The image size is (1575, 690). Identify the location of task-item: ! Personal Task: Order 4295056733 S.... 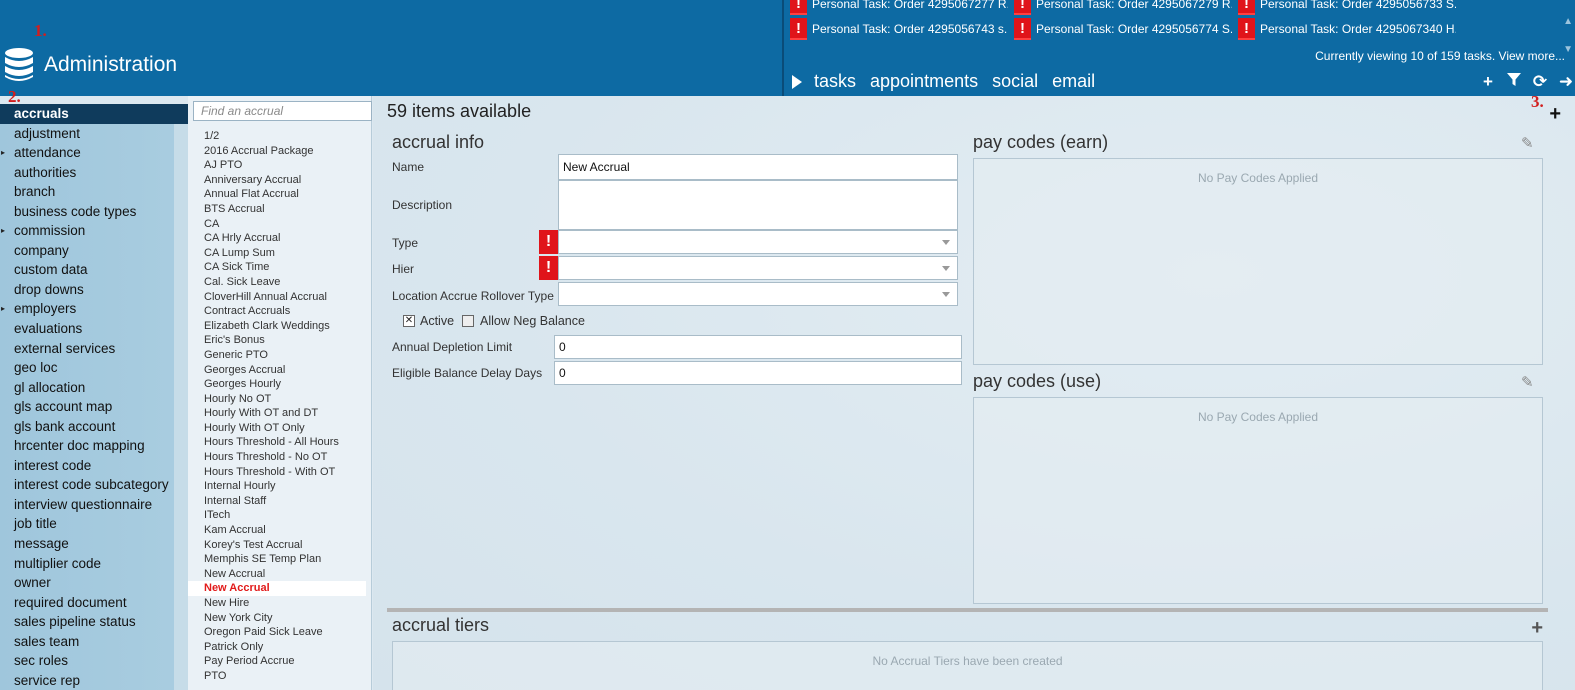
(1347, 8).